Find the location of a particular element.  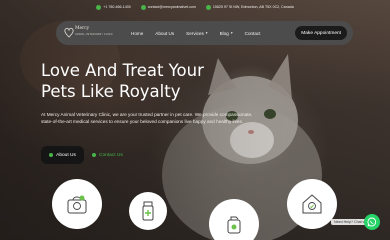

whatsapp-icon is located at coordinates (372, 222).